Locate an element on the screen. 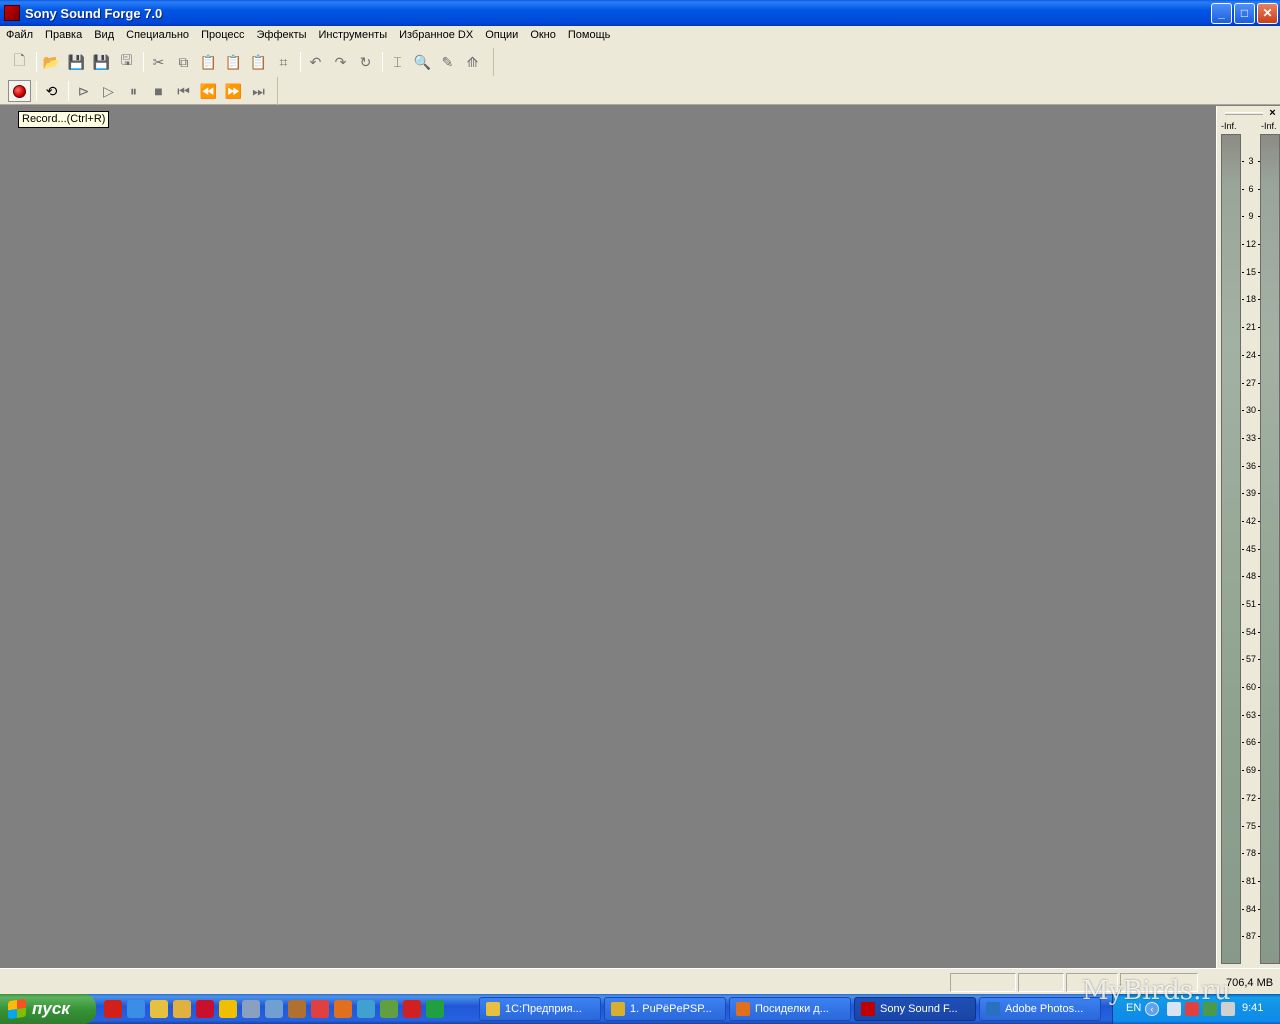 Image resolution: width=1280 pixels, height=1024 pixels. play-icon: ▷ is located at coordinates (108, 90).